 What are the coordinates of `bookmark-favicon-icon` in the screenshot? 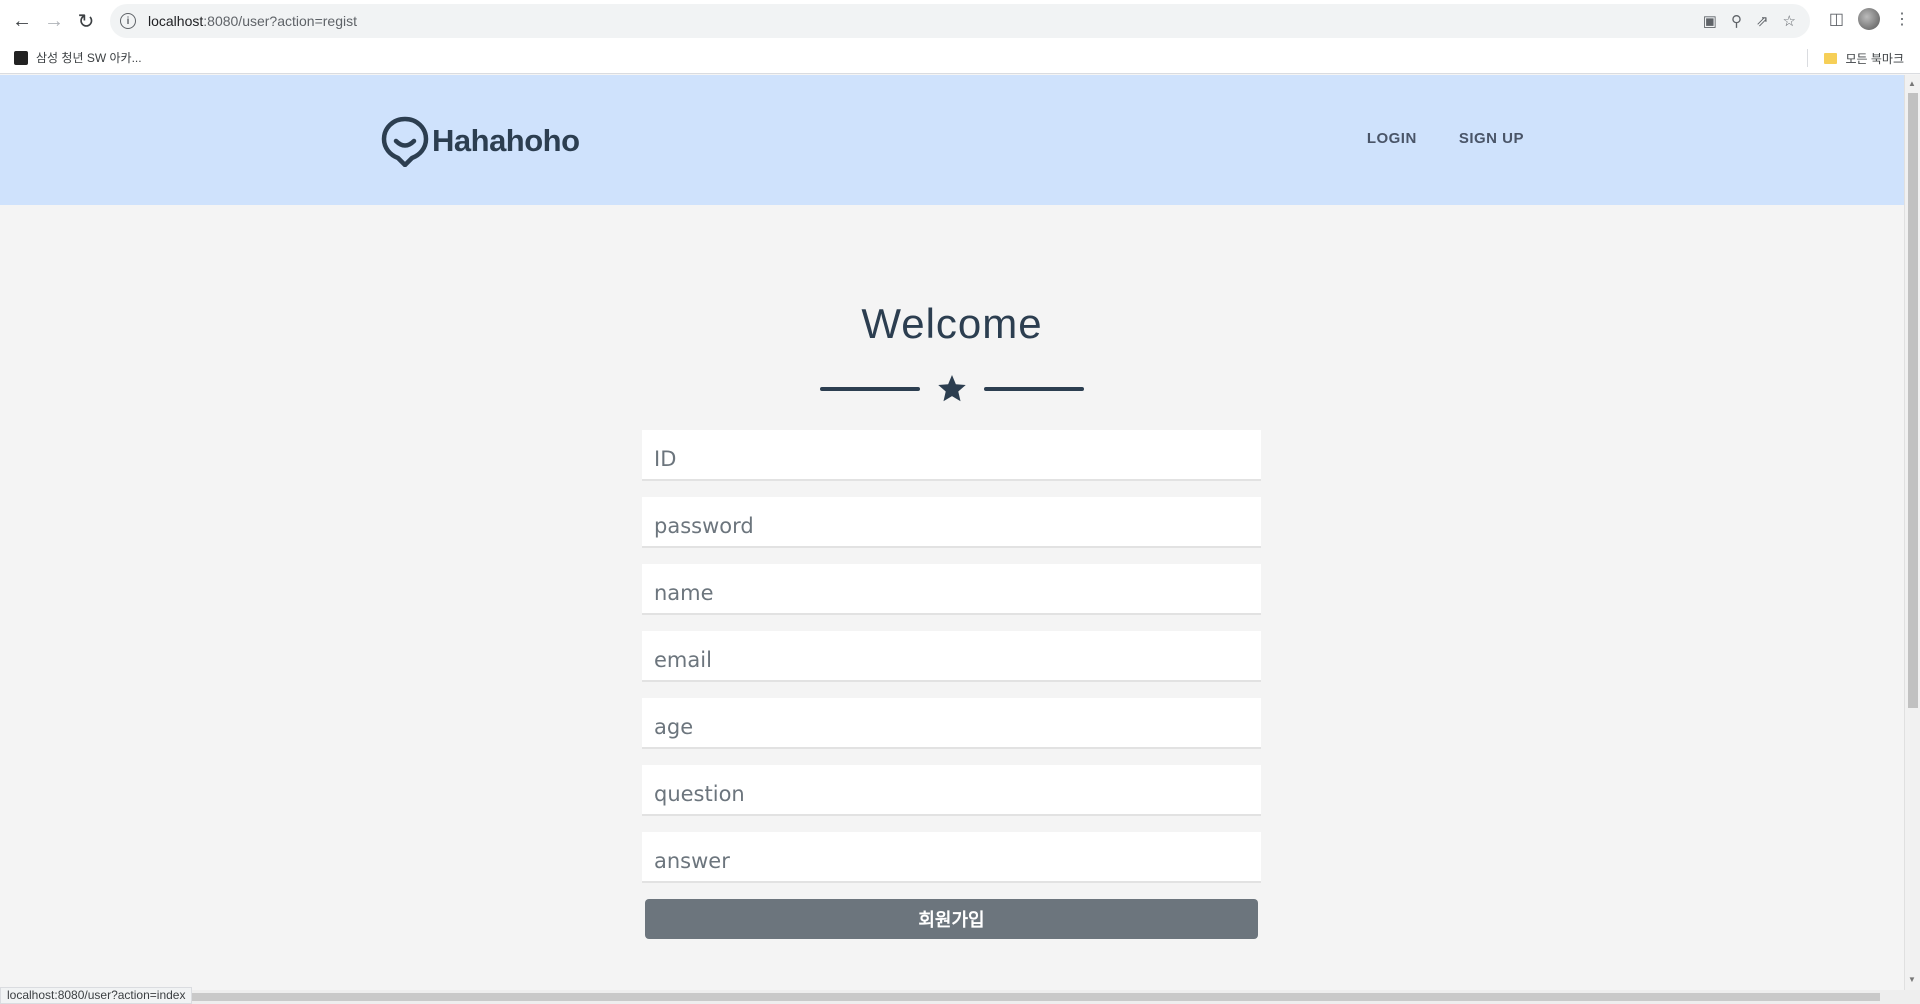 It's located at (21, 57).